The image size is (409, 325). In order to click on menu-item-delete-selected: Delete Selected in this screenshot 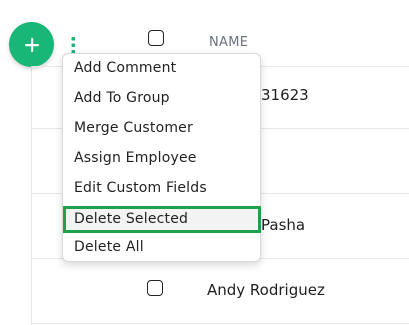, I will do `click(162, 219)`.